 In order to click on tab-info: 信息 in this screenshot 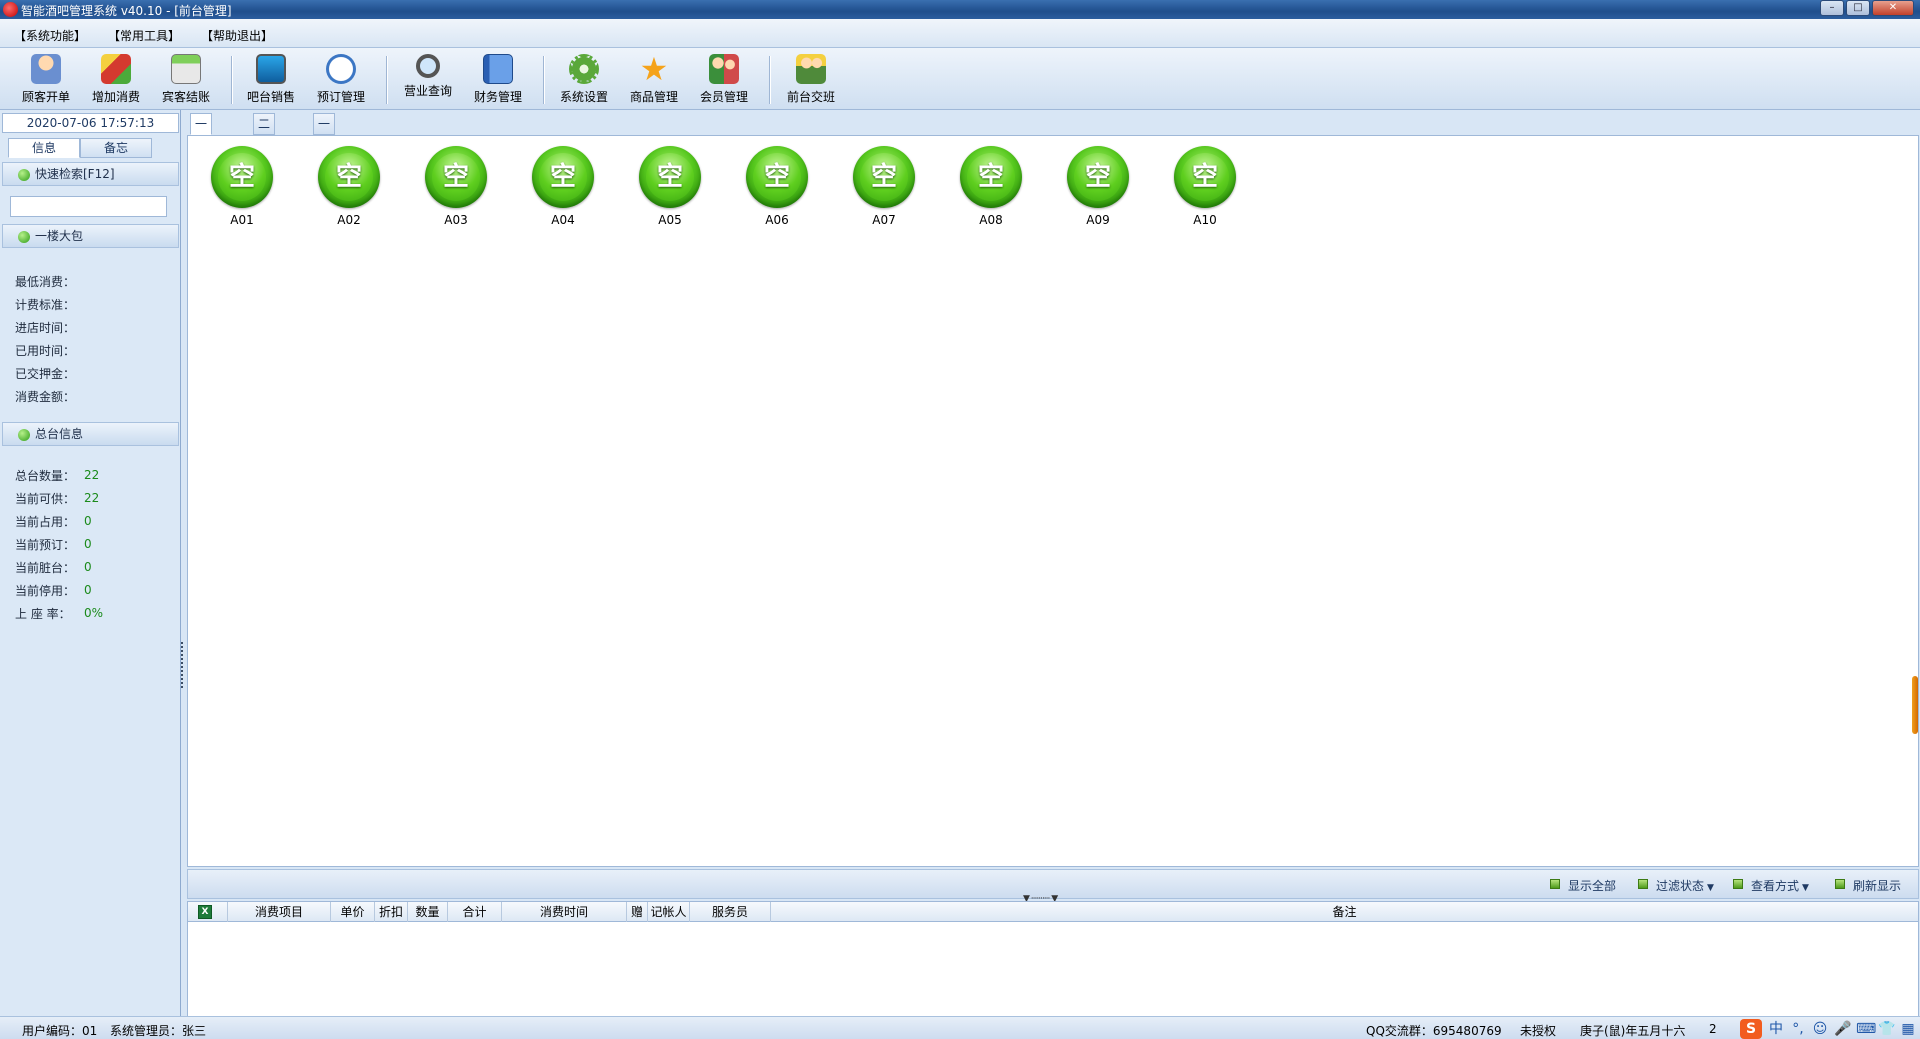, I will do `click(44, 148)`.